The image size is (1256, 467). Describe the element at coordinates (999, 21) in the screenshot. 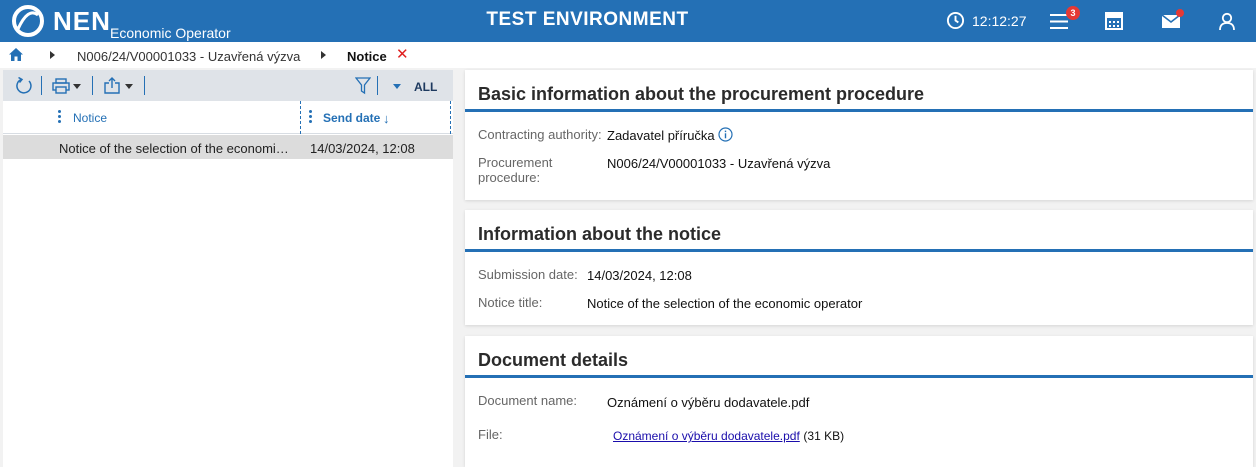

I see `session-clock: 12:12:27` at that location.